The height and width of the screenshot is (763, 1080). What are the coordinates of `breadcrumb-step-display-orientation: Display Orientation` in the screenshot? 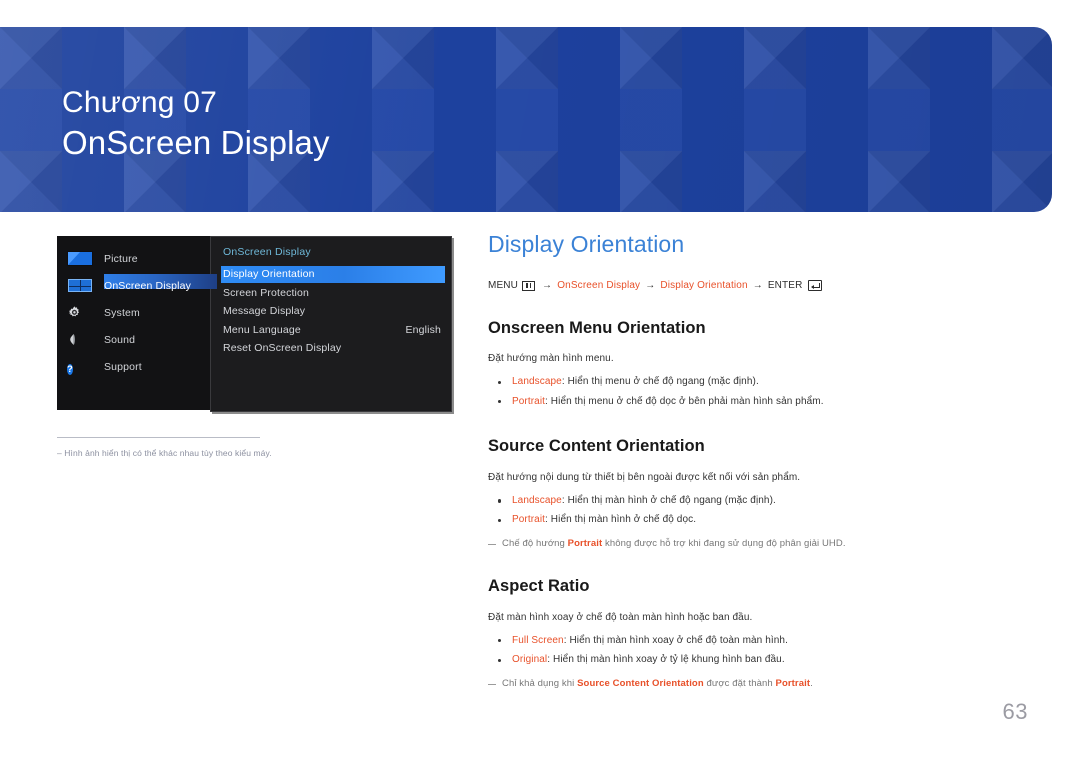 It's located at (704, 285).